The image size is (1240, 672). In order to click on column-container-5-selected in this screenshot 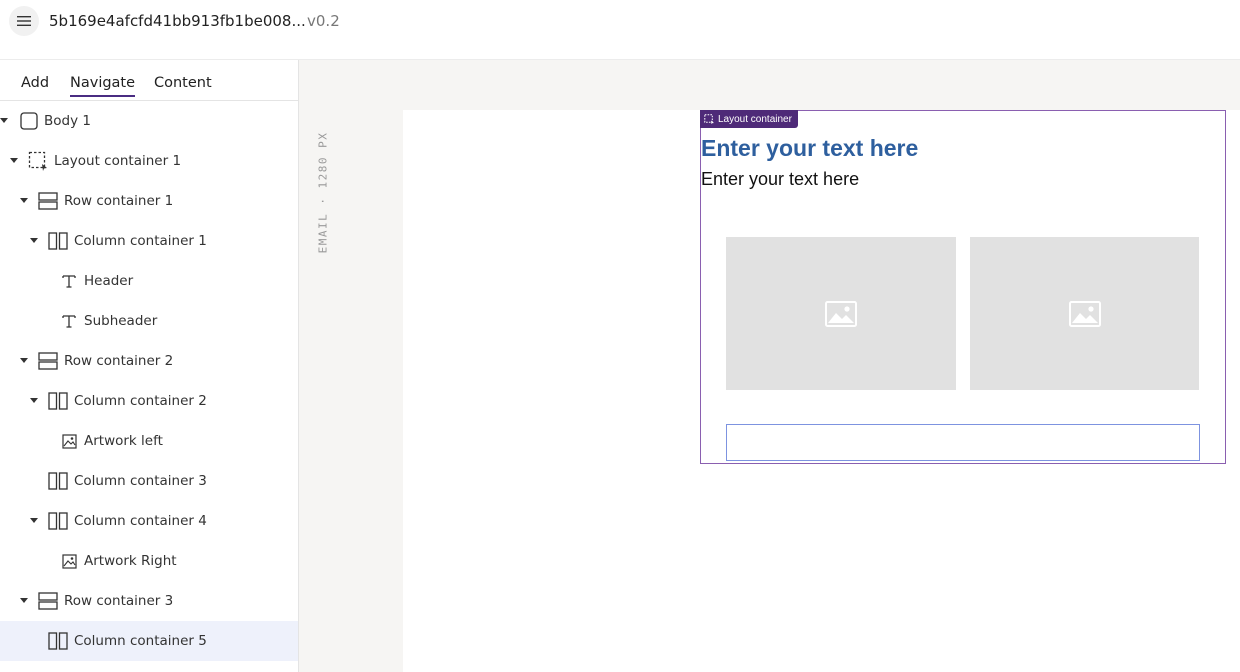, I will do `click(963, 442)`.